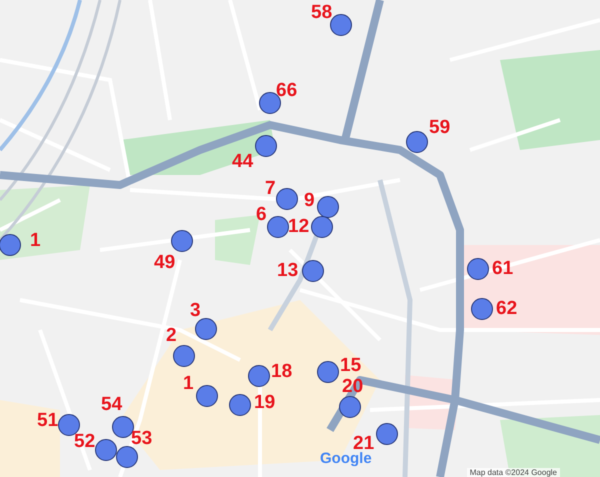 This screenshot has width=600, height=477. What do you see at coordinates (111, 405) in the screenshot?
I see `marker-label: 54` at bounding box center [111, 405].